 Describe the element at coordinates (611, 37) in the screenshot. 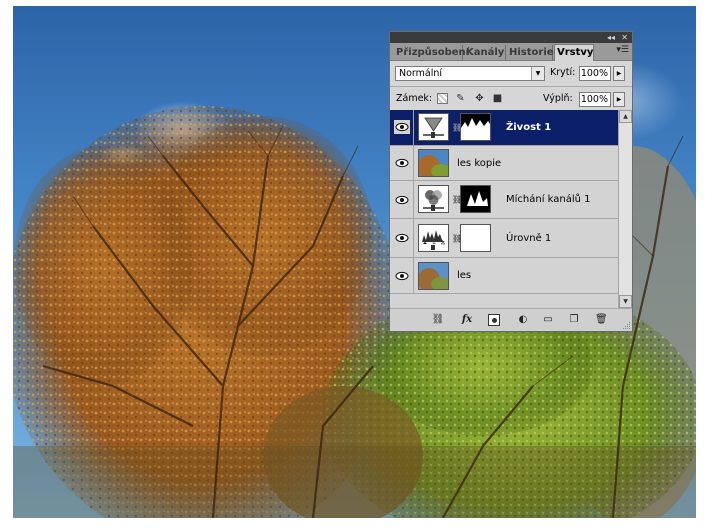

I see `collapse-icon: ◂◂` at that location.